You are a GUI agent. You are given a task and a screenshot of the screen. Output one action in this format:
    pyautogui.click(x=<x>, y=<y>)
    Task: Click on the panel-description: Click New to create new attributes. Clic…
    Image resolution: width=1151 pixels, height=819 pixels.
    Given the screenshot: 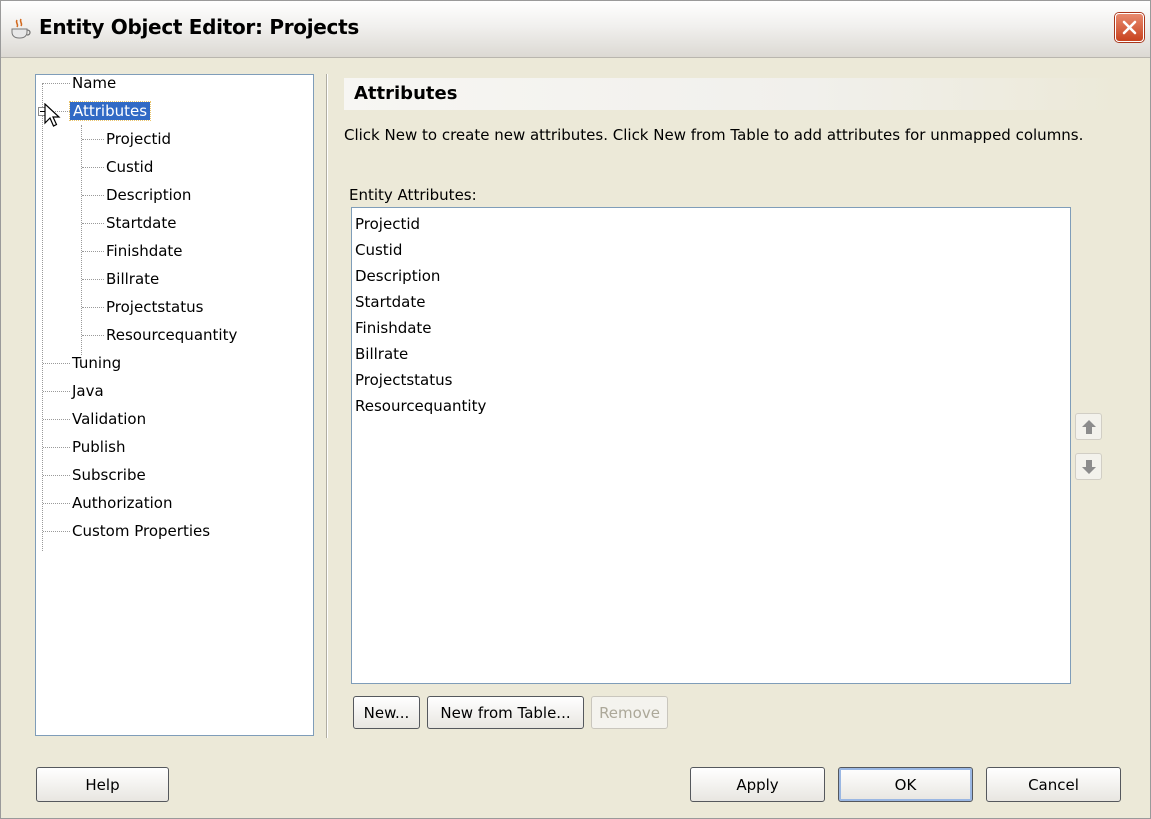 What is the action you would take?
    pyautogui.click(x=714, y=135)
    